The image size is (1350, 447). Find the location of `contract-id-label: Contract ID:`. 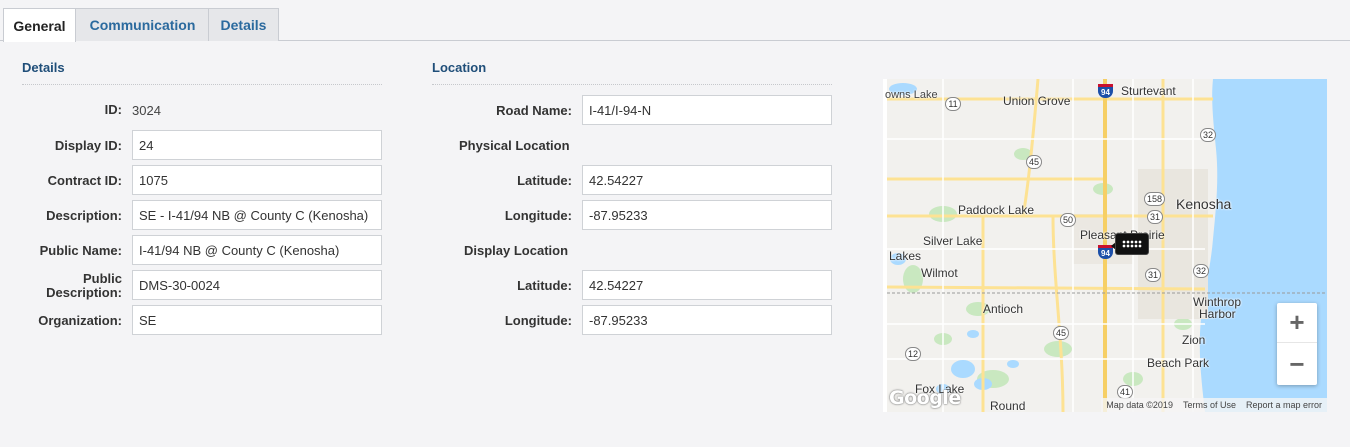

contract-id-label: Contract ID: is located at coordinates (84, 180).